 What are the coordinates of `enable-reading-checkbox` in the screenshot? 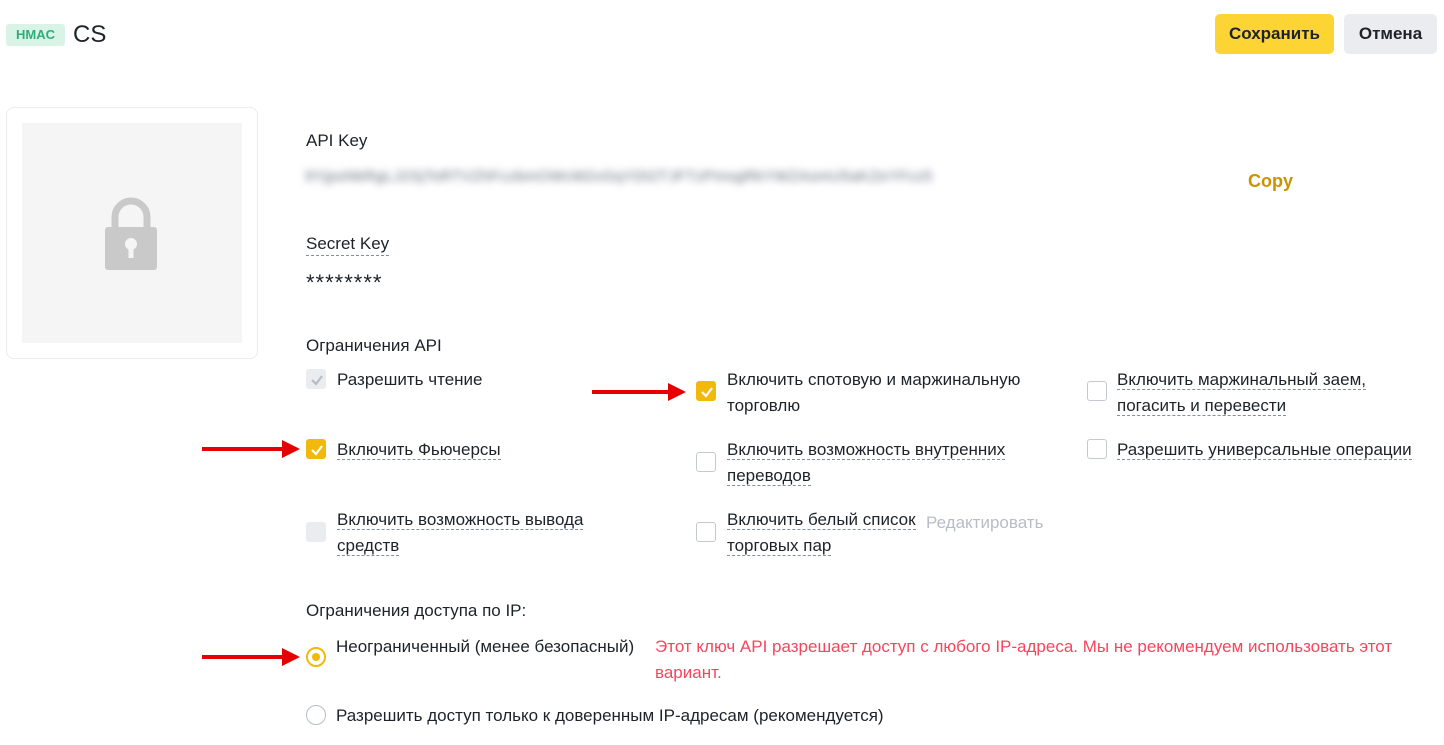 It's located at (316, 379).